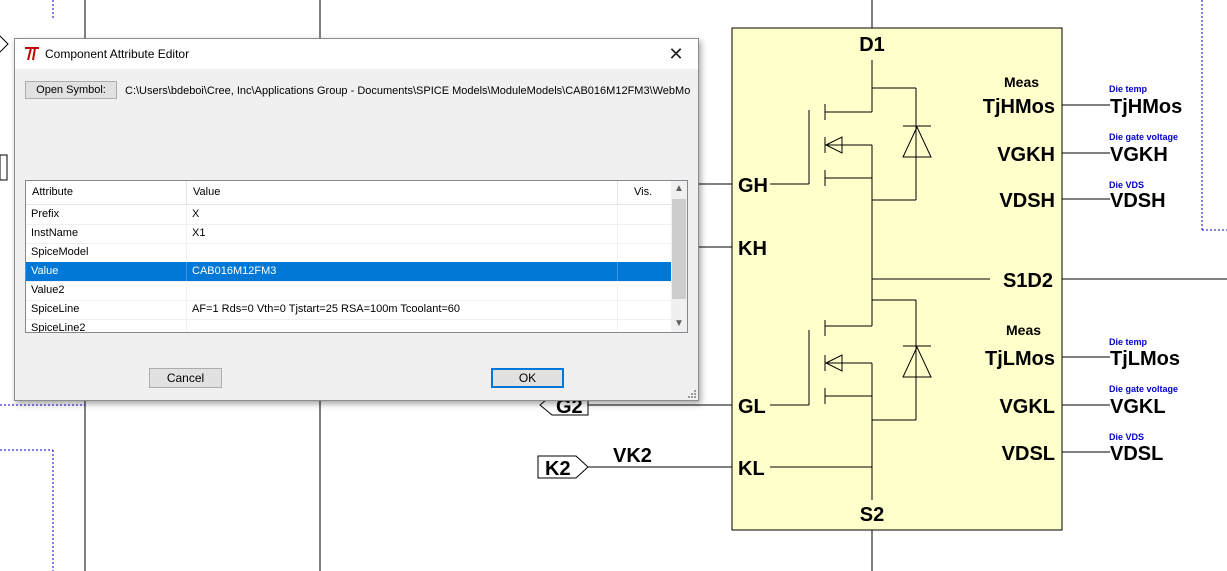 The image size is (1227, 571). What do you see at coordinates (4, 167) in the screenshot?
I see `component-fragment` at bounding box center [4, 167].